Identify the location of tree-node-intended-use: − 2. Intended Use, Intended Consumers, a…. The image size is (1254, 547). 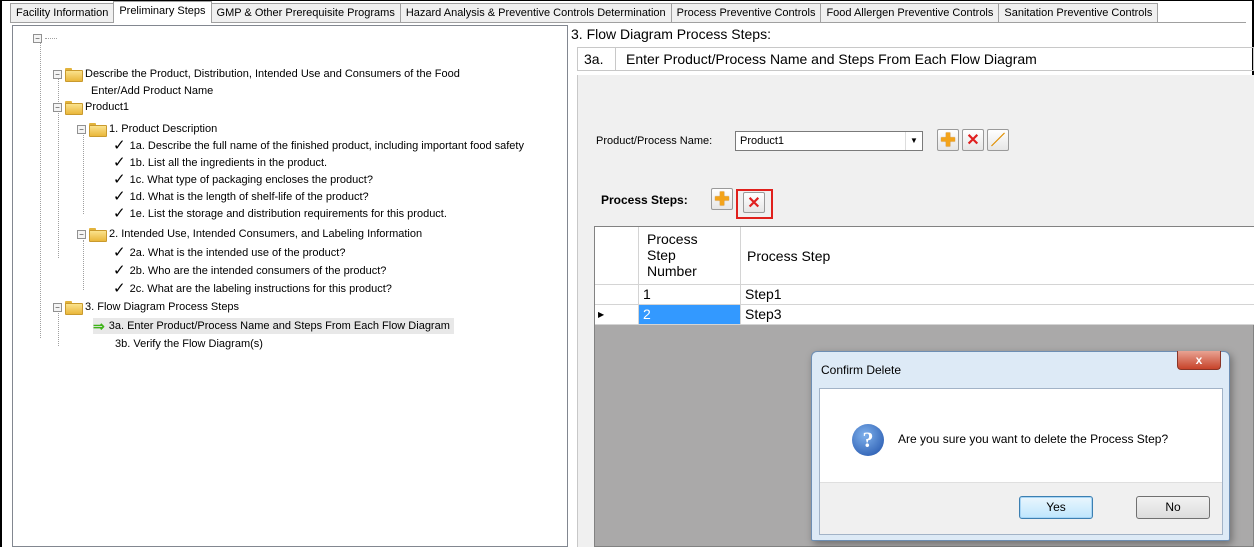
(249, 234).